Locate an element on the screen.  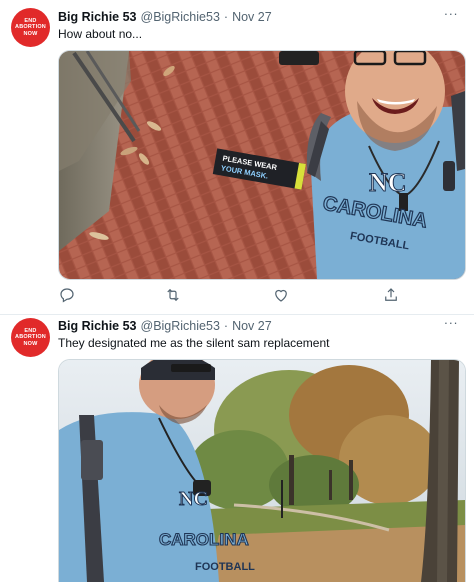
author-handle: @BigRichie53 is located at coordinates (180, 326).